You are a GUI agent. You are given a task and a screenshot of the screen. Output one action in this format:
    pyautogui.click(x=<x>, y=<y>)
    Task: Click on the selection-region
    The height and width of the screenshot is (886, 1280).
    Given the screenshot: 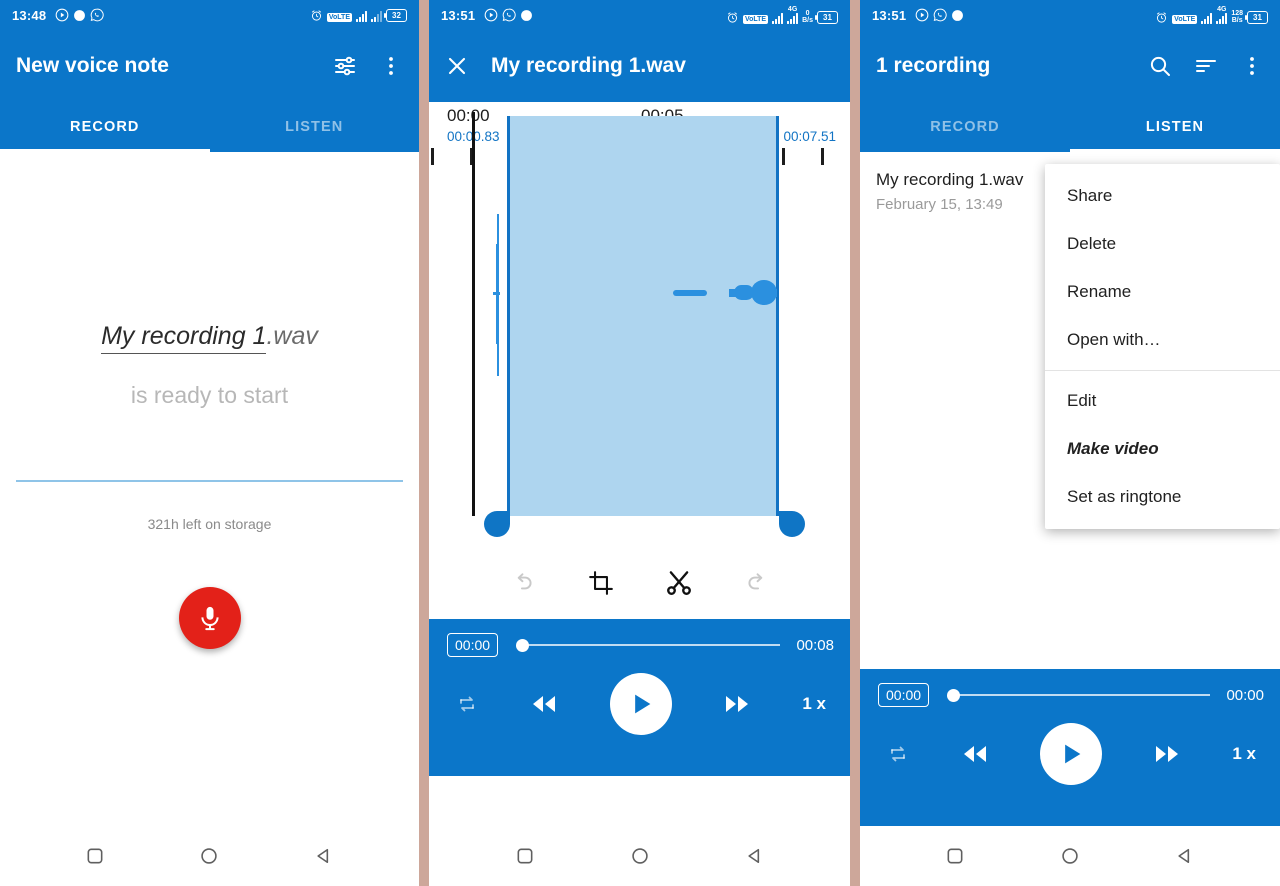 What is the action you would take?
    pyautogui.click(x=643, y=316)
    